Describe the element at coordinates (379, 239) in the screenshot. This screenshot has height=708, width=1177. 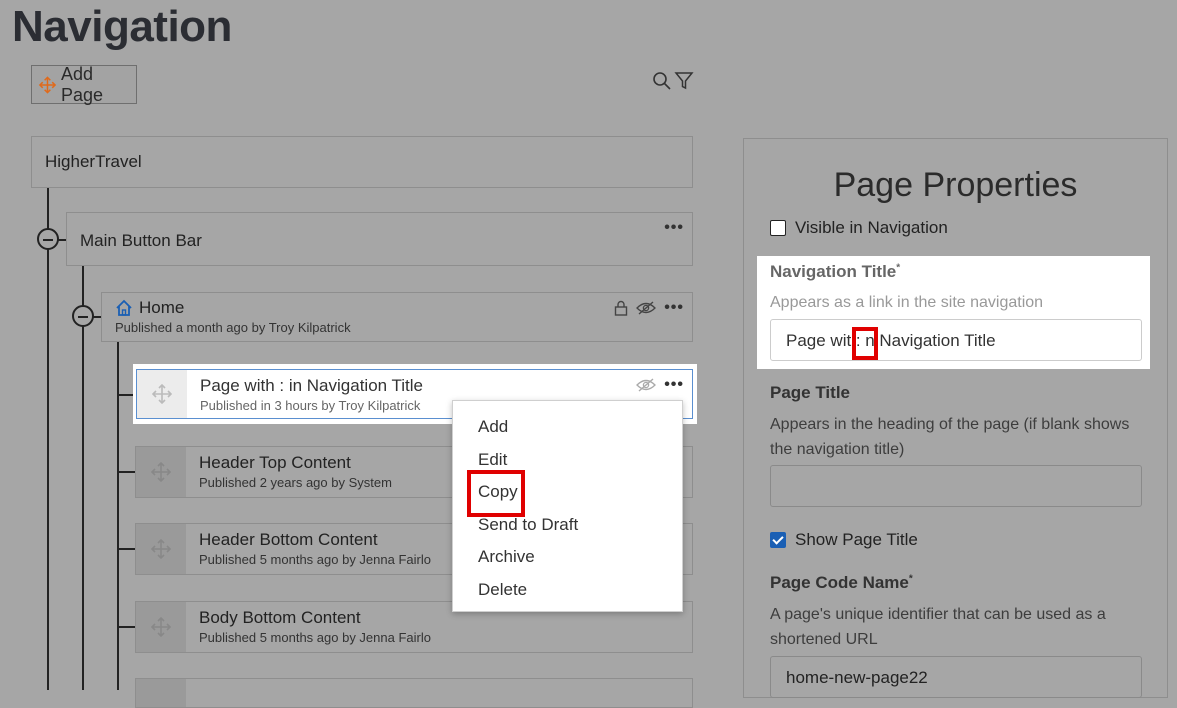
I see `tree-node-main-button-bar: Main Button Bar •••` at that location.